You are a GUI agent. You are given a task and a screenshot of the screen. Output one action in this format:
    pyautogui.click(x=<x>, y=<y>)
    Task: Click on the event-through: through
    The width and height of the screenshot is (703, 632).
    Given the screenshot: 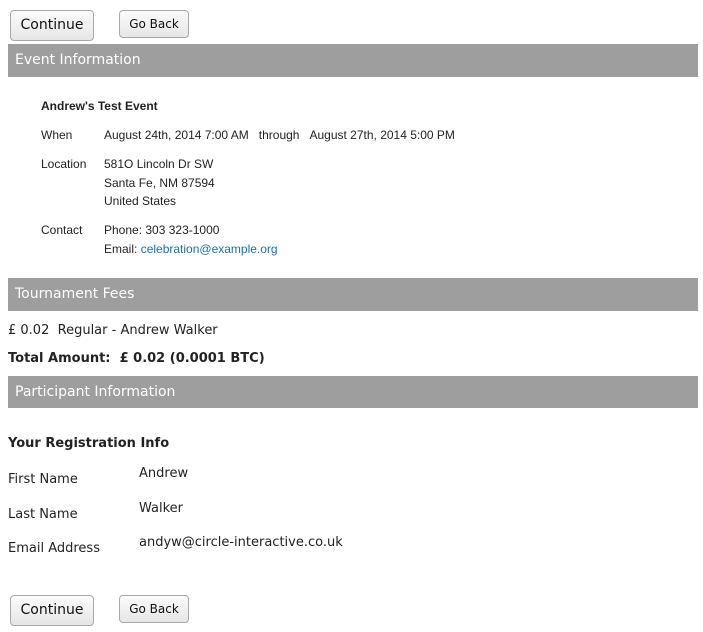 What is the action you would take?
    pyautogui.click(x=279, y=135)
    